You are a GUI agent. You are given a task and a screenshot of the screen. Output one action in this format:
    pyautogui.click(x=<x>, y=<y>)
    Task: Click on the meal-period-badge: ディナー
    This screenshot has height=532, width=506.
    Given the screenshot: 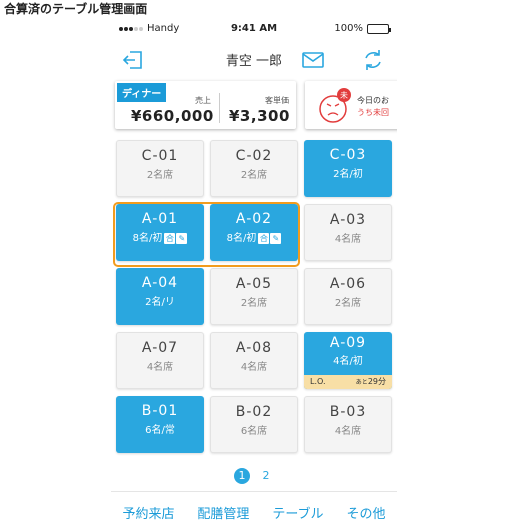 What is the action you would take?
    pyautogui.click(x=142, y=92)
    